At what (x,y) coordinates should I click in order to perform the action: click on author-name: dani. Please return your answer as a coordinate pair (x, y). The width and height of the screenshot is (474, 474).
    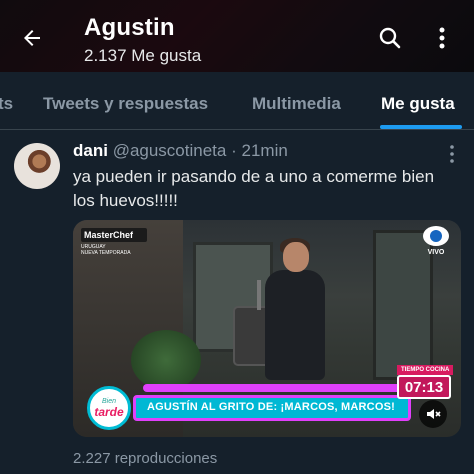
    Looking at the image, I should click on (90, 150).